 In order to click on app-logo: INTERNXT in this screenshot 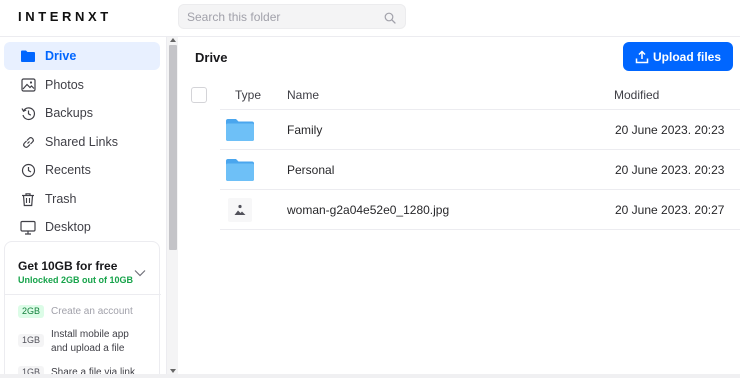, I will do `click(65, 16)`.